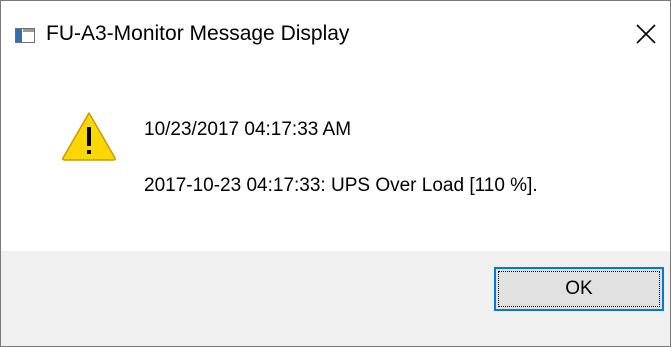  I want to click on close-button, so click(646, 34).